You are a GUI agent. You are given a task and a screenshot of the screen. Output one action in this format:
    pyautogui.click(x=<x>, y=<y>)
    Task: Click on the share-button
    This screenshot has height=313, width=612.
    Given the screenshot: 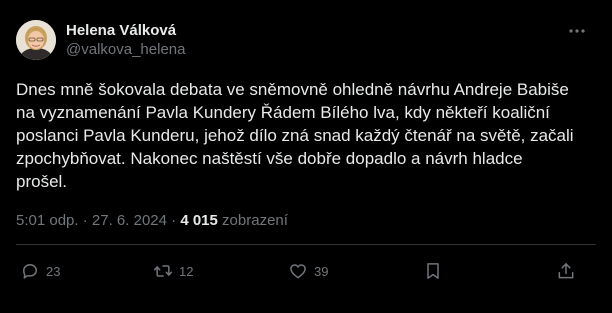 What is the action you would take?
    pyautogui.click(x=566, y=271)
    